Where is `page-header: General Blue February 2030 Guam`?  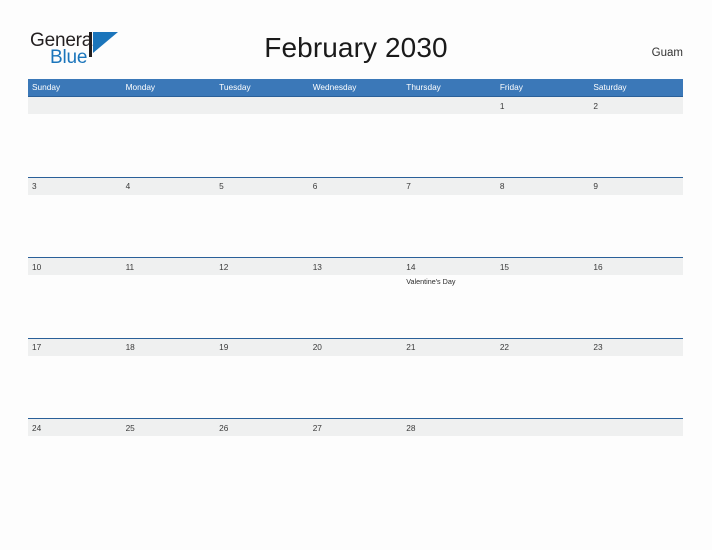
page-header: General Blue February 2030 Guam is located at coordinates (356, 38).